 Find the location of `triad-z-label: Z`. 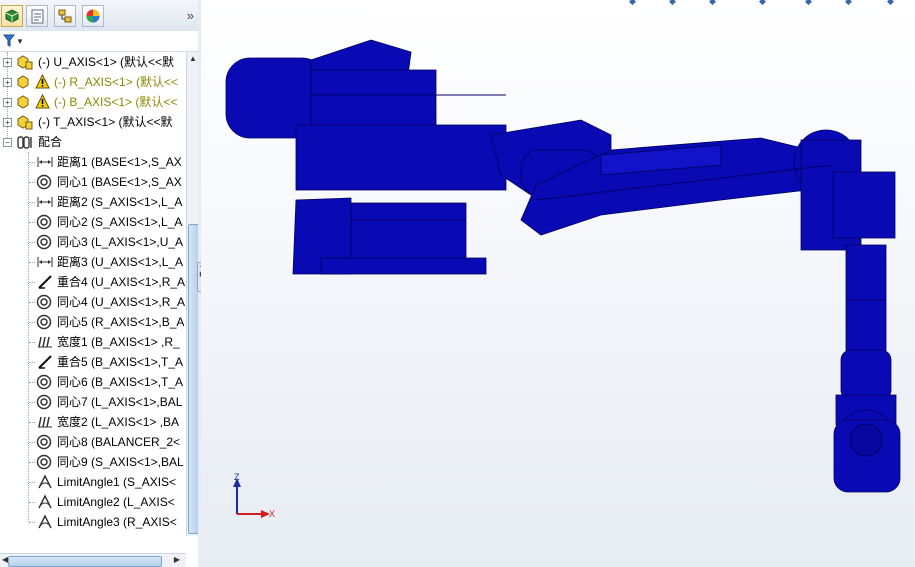

triad-z-label: Z is located at coordinates (237, 477).